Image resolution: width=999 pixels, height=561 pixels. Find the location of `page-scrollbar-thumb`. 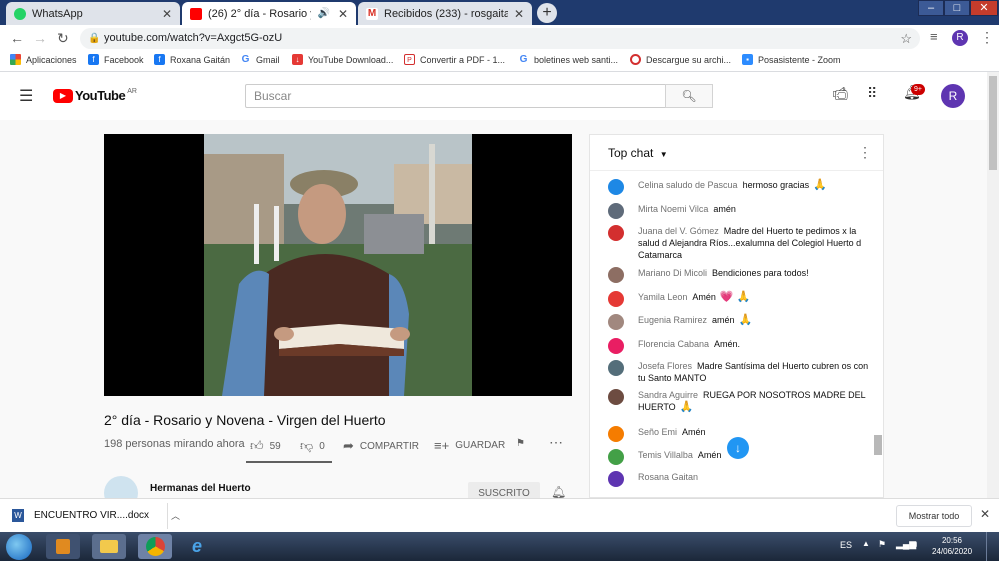

page-scrollbar-thumb is located at coordinates (993, 123).